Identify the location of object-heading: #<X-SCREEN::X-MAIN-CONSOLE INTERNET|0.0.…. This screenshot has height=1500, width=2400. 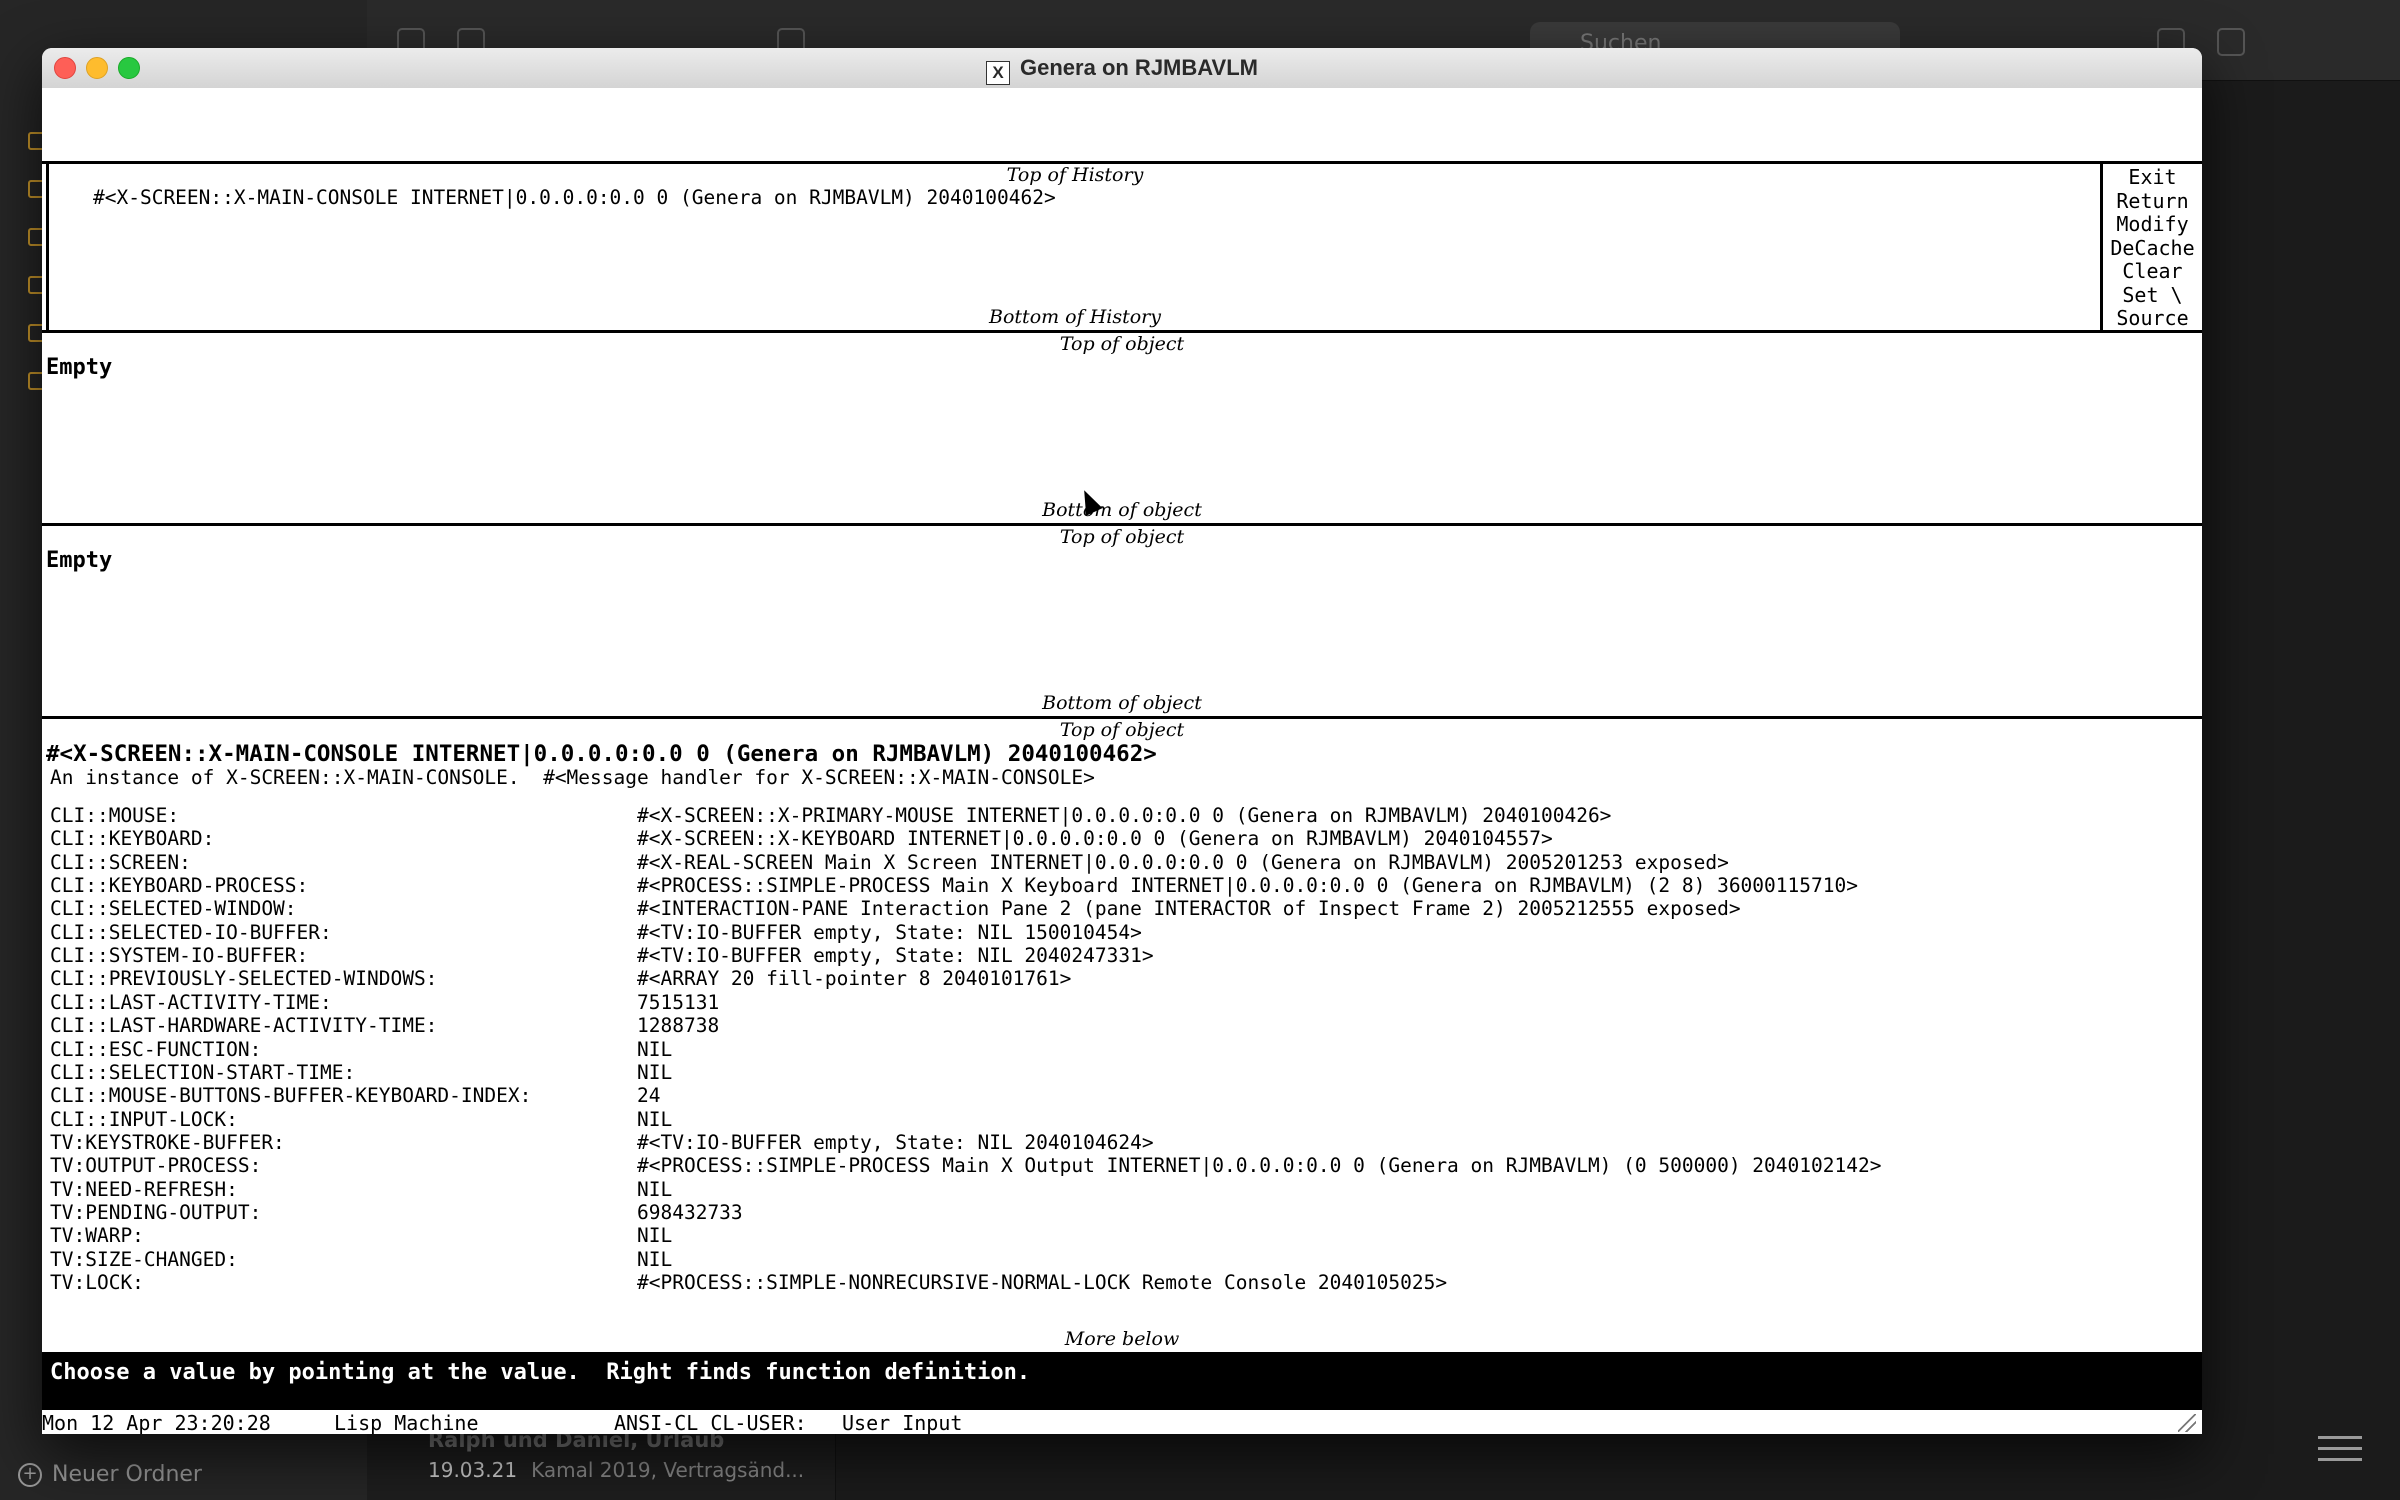
(601, 754).